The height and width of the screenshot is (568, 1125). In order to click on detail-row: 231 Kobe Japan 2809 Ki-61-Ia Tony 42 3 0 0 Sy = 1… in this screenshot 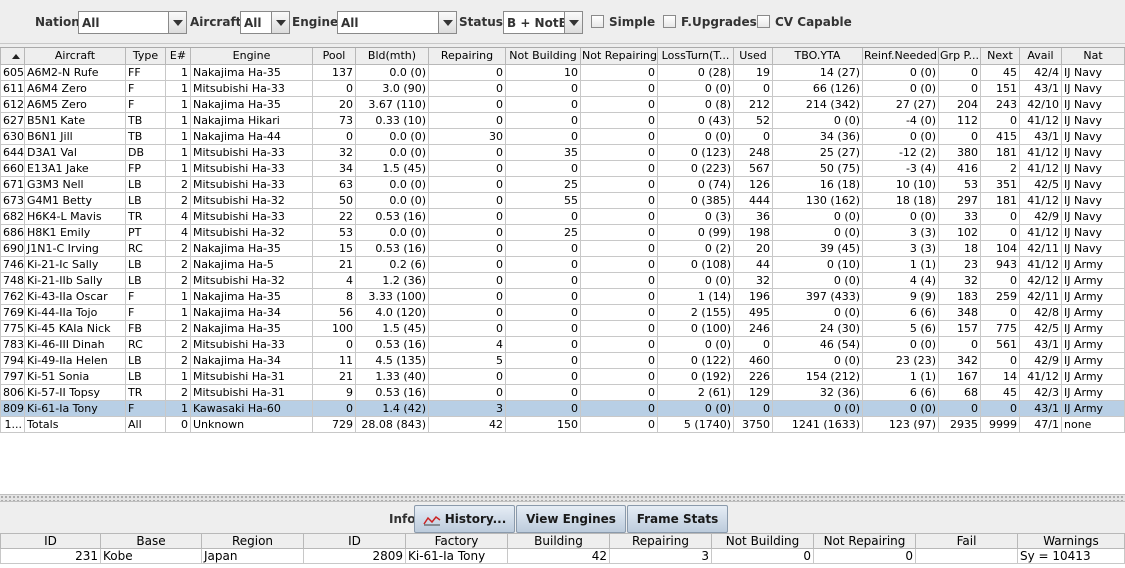, I will do `click(562, 556)`.